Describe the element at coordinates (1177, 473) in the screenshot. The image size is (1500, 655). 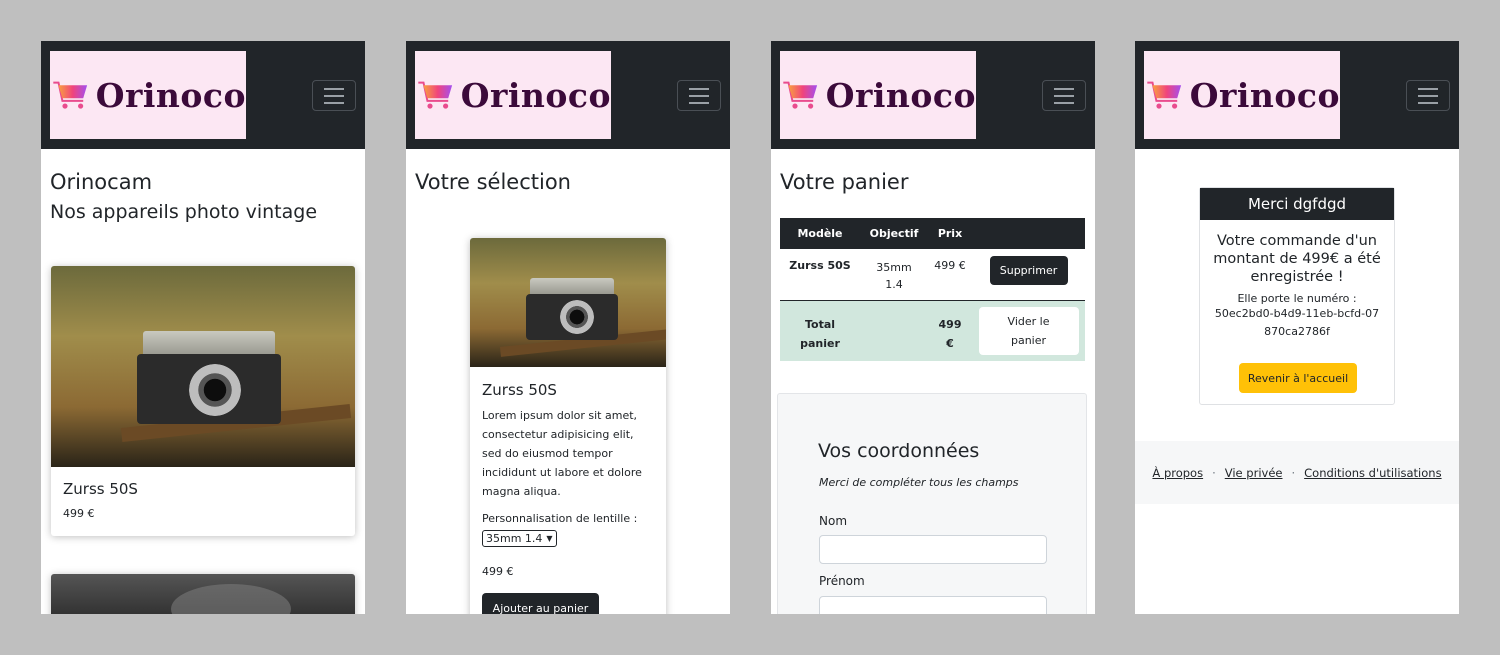
I see `footer-link-about: À propos` at that location.